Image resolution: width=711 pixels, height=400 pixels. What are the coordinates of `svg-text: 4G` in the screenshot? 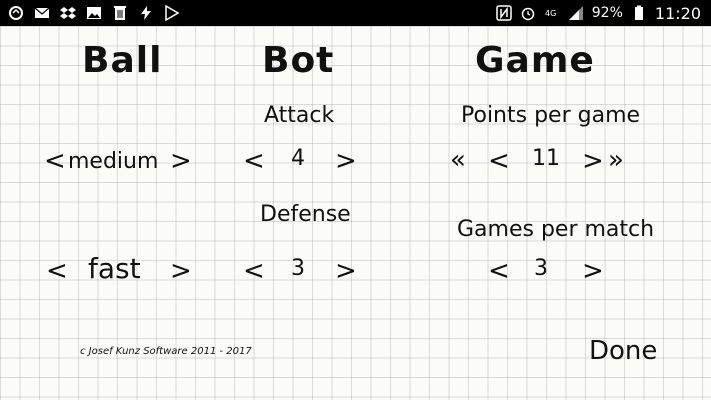 It's located at (550, 13).